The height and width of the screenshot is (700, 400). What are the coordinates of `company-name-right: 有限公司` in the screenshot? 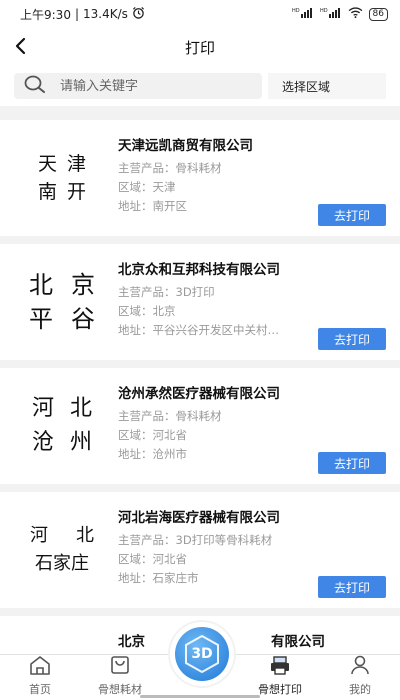 It's located at (298, 642).